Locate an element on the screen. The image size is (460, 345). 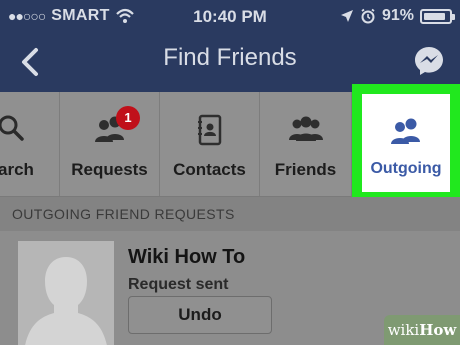
battery-fill is located at coordinates (435, 16).